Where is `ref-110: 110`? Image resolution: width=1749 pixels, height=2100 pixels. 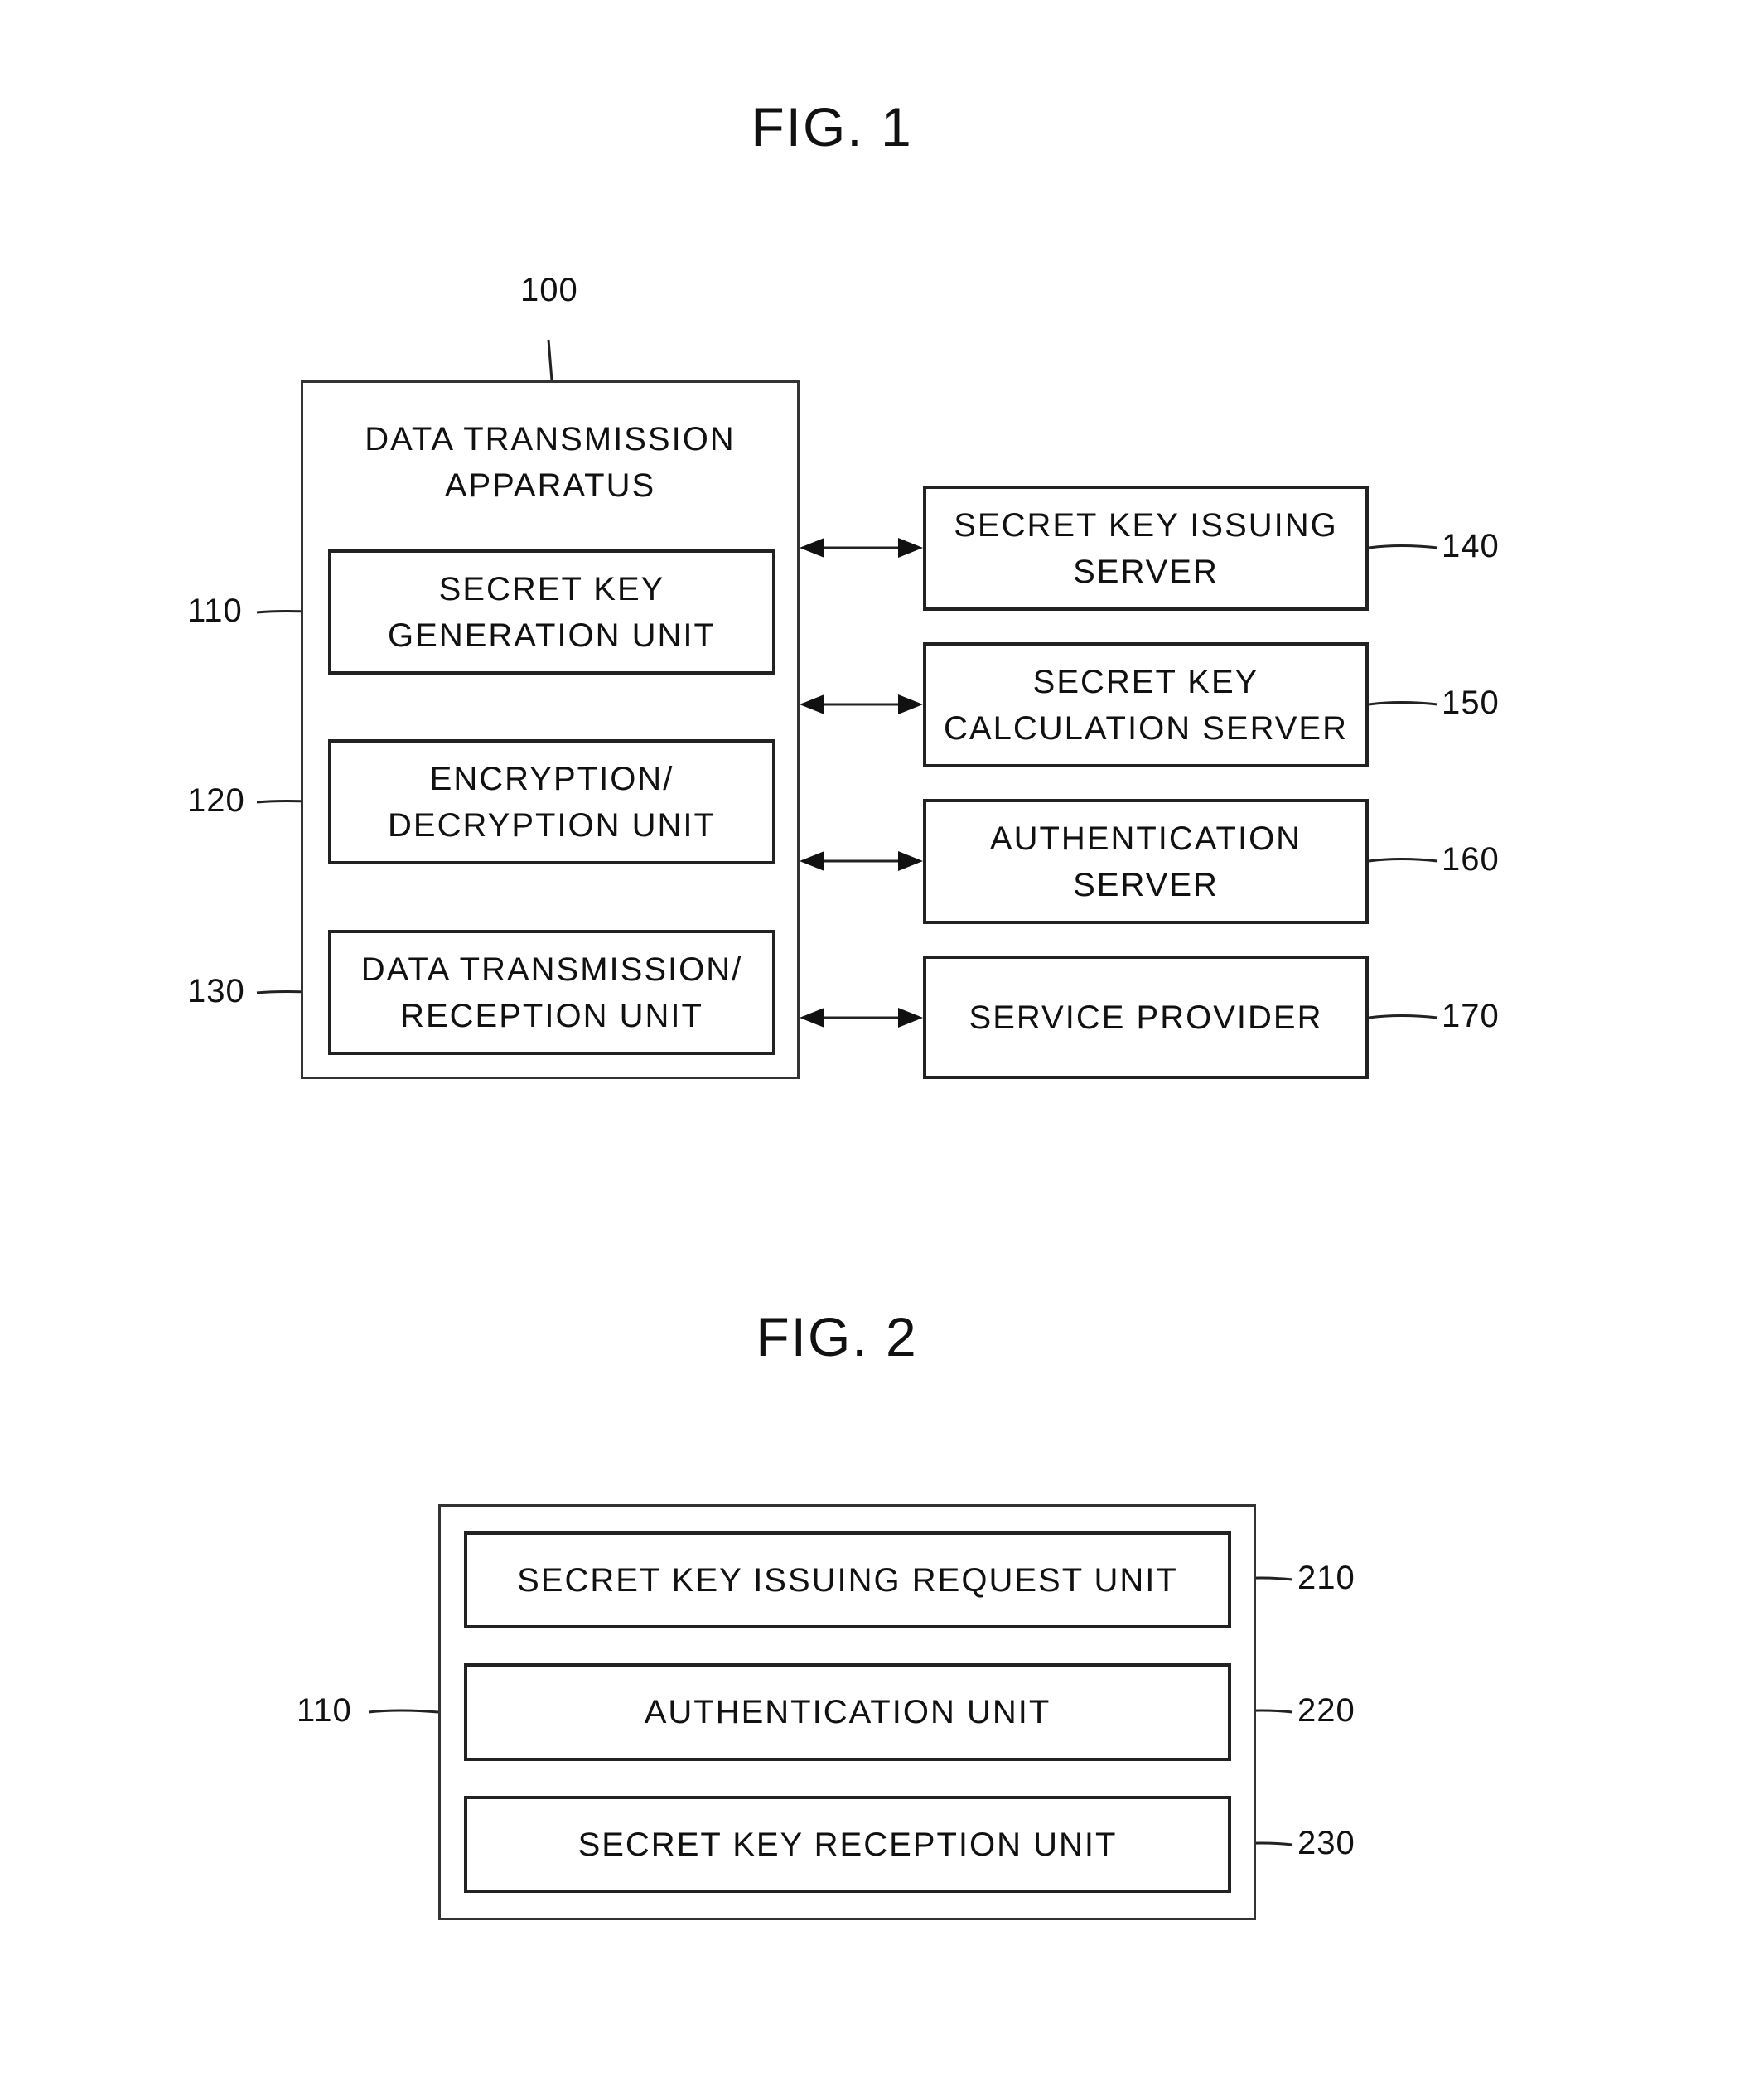 ref-110: 110 is located at coordinates (215, 611).